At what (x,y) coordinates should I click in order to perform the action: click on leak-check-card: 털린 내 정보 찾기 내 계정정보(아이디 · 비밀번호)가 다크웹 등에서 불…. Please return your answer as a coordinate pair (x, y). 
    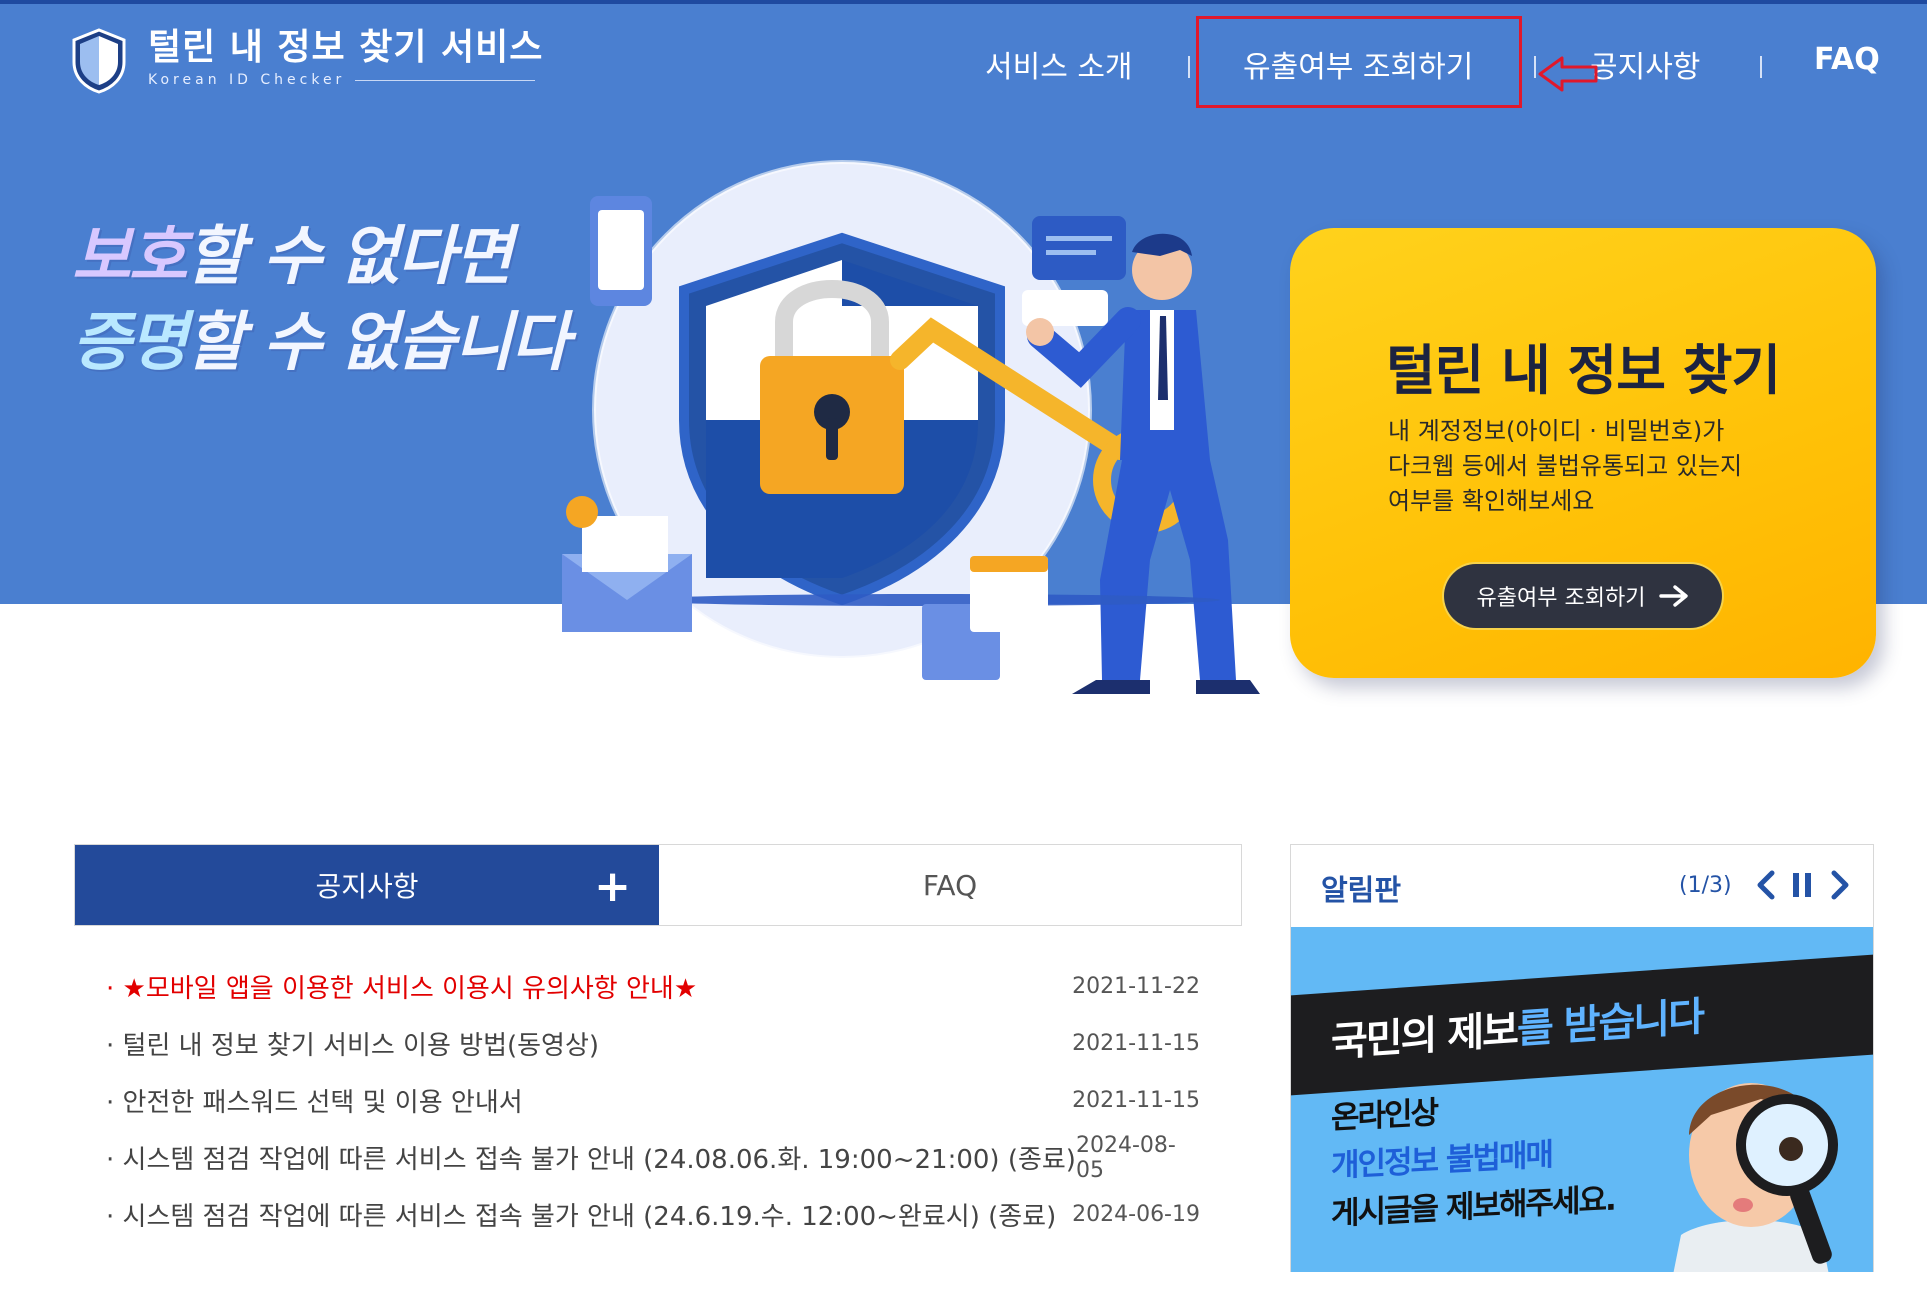
    Looking at the image, I should click on (1583, 453).